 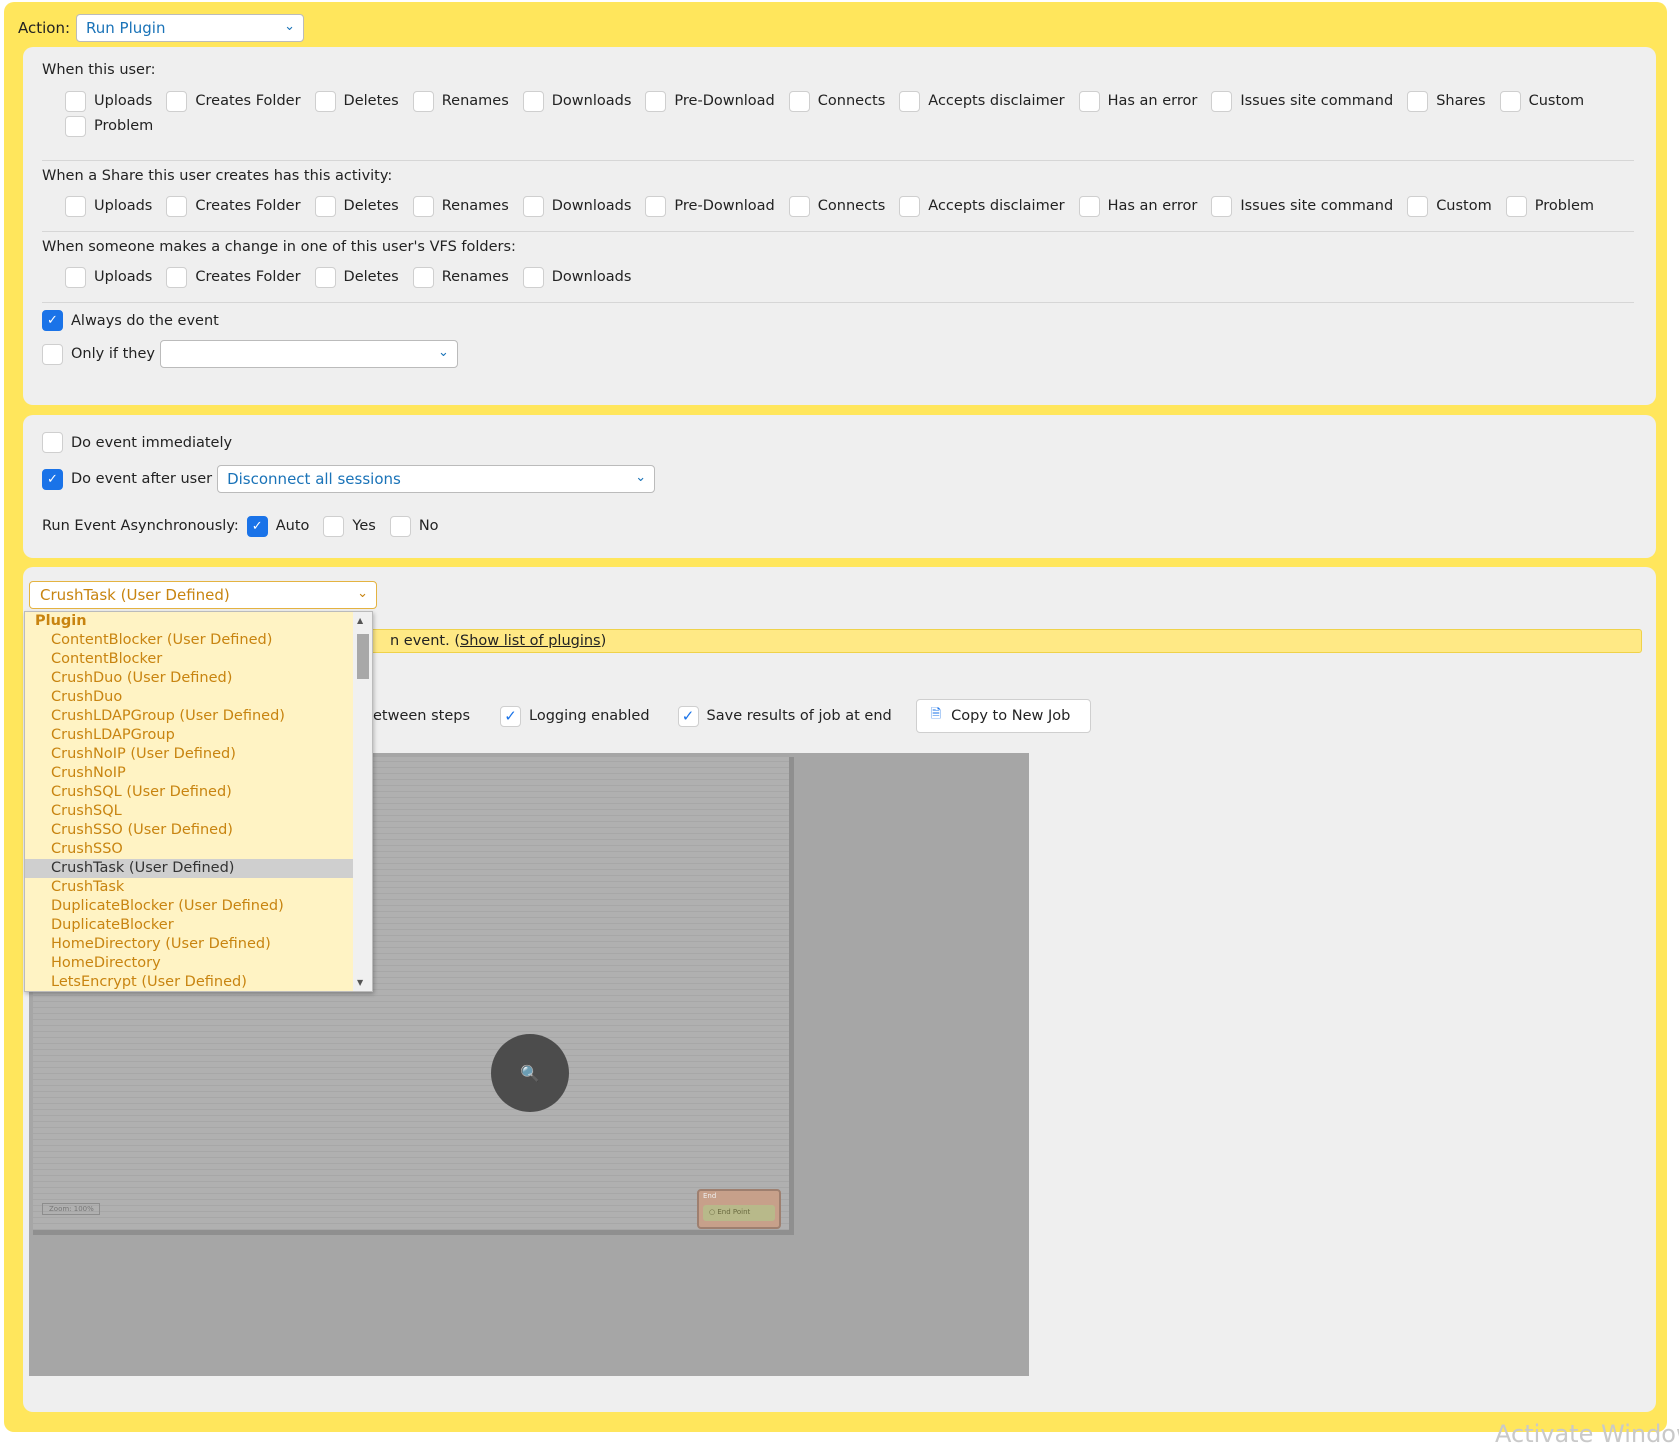 I want to click on when-user-option-creates-folder: Creates Folder, so click(x=233, y=101).